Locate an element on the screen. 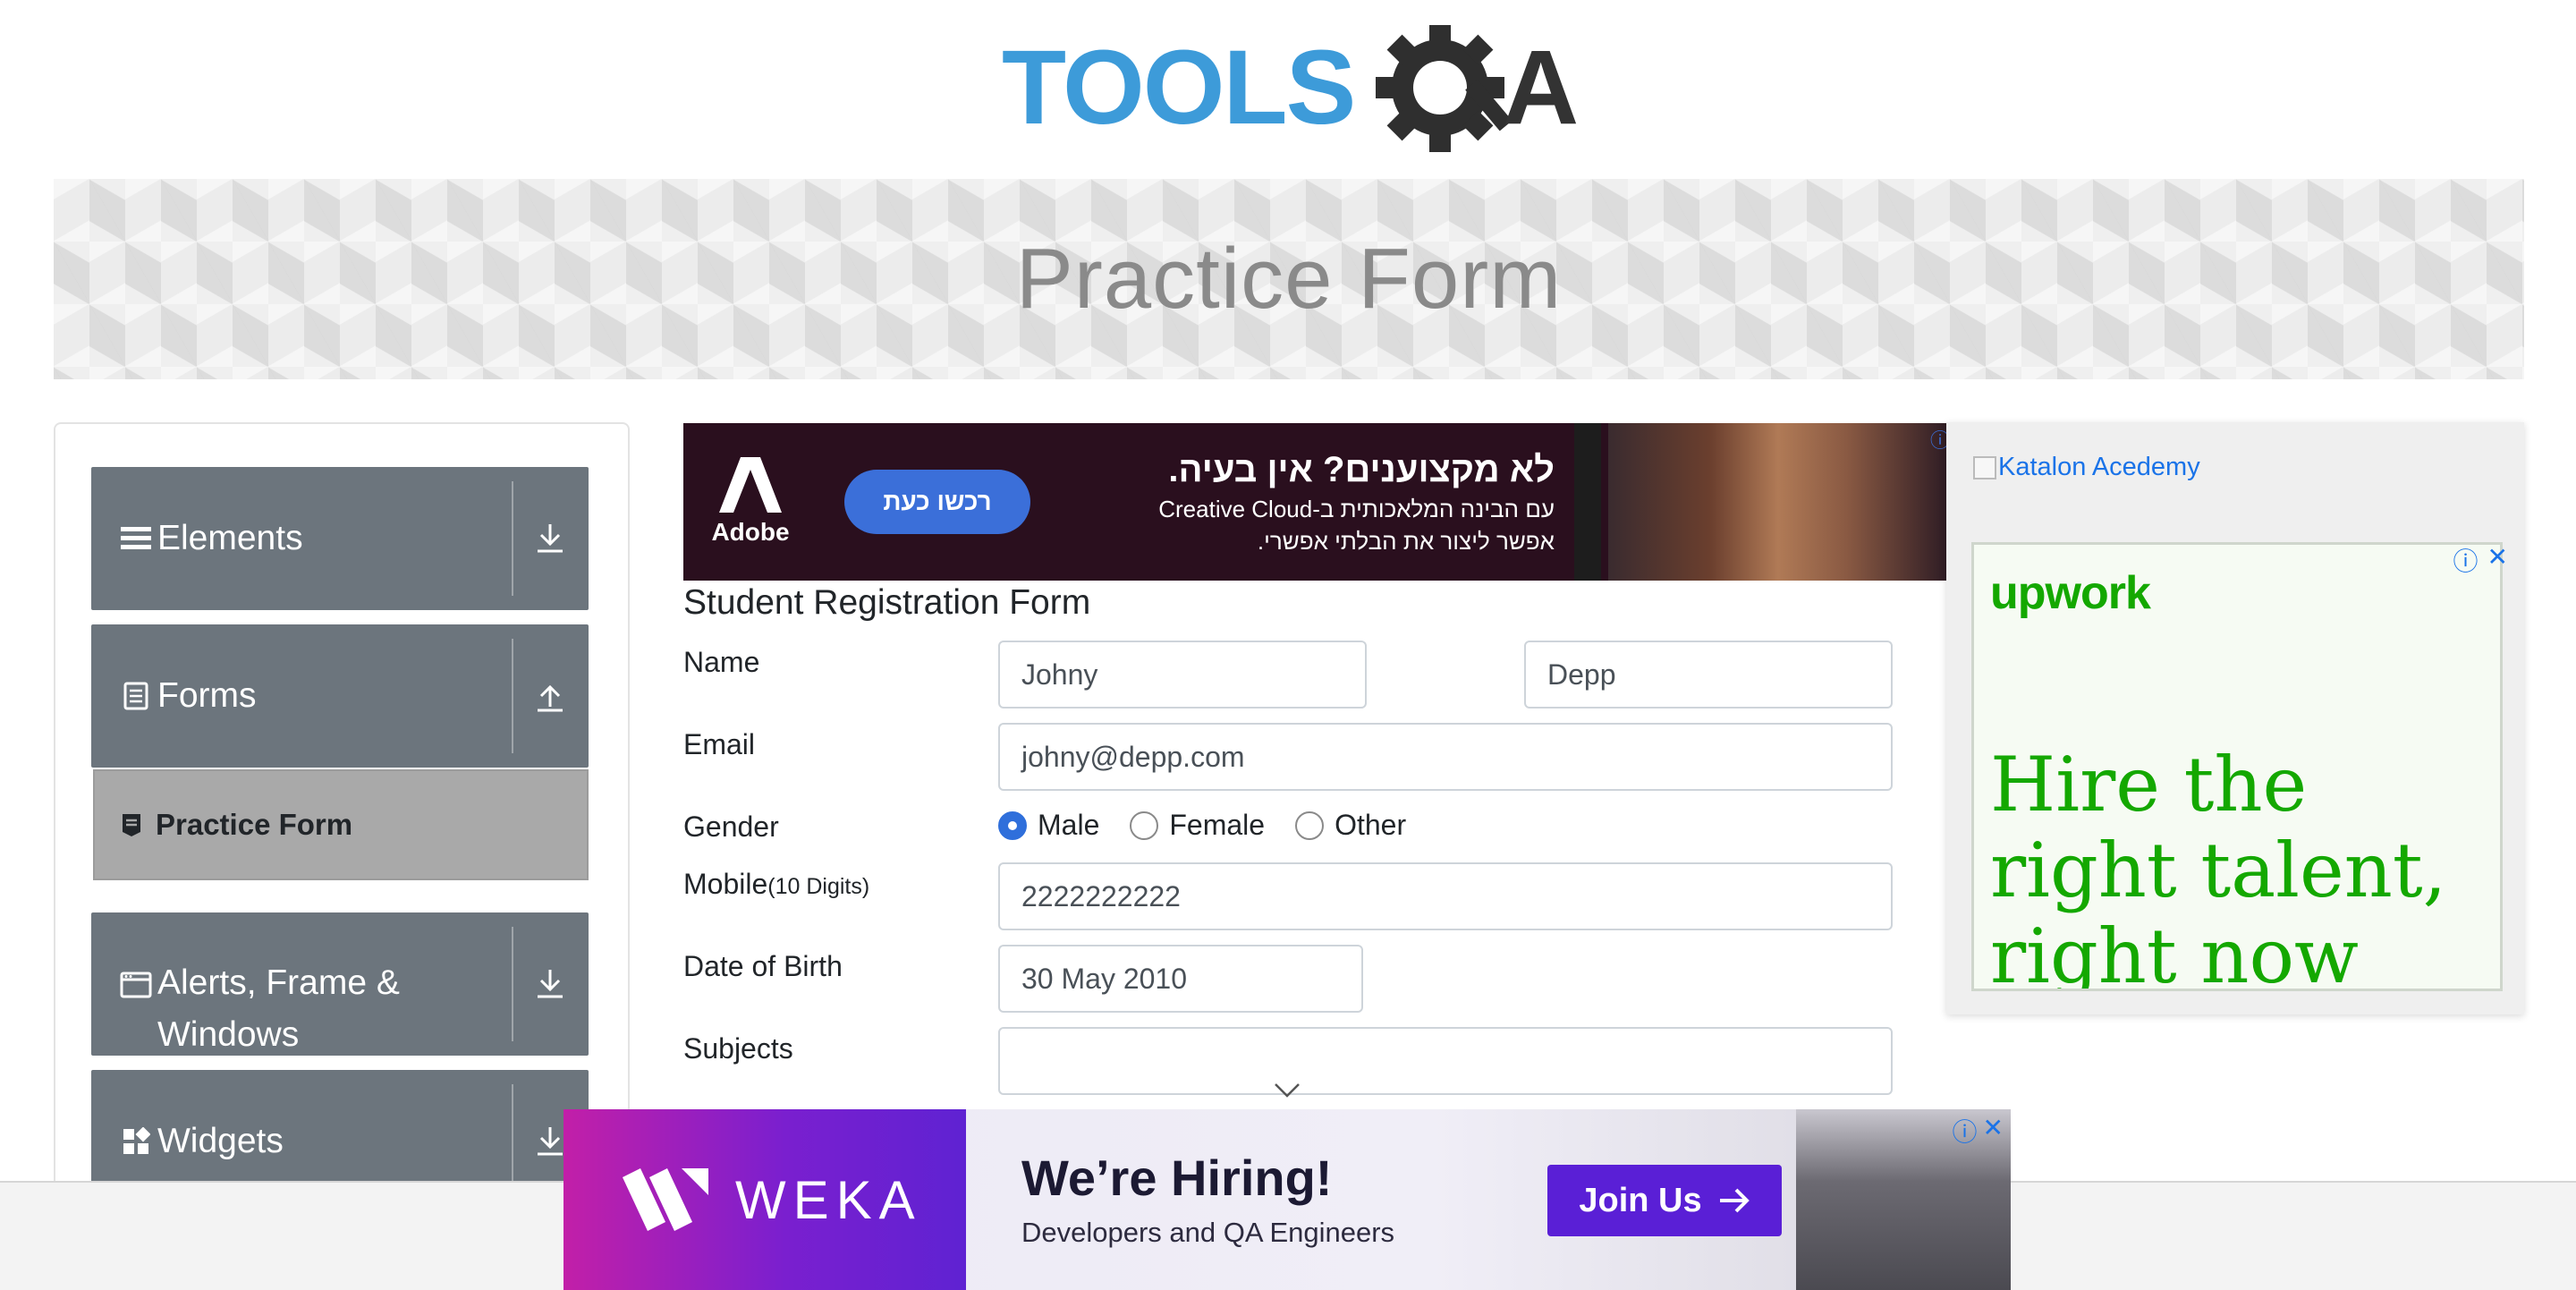  gender-label: Gender is located at coordinates (731, 826).